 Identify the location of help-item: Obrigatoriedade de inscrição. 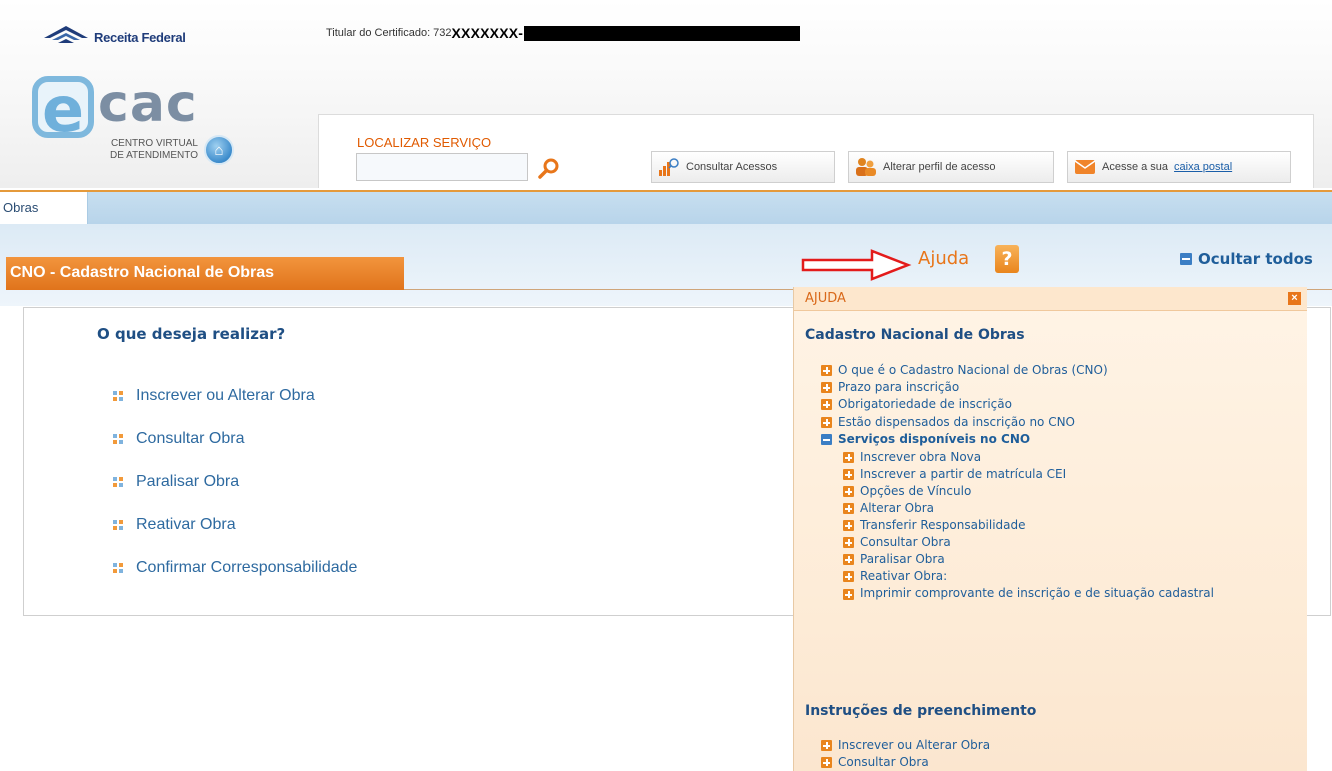
(916, 404).